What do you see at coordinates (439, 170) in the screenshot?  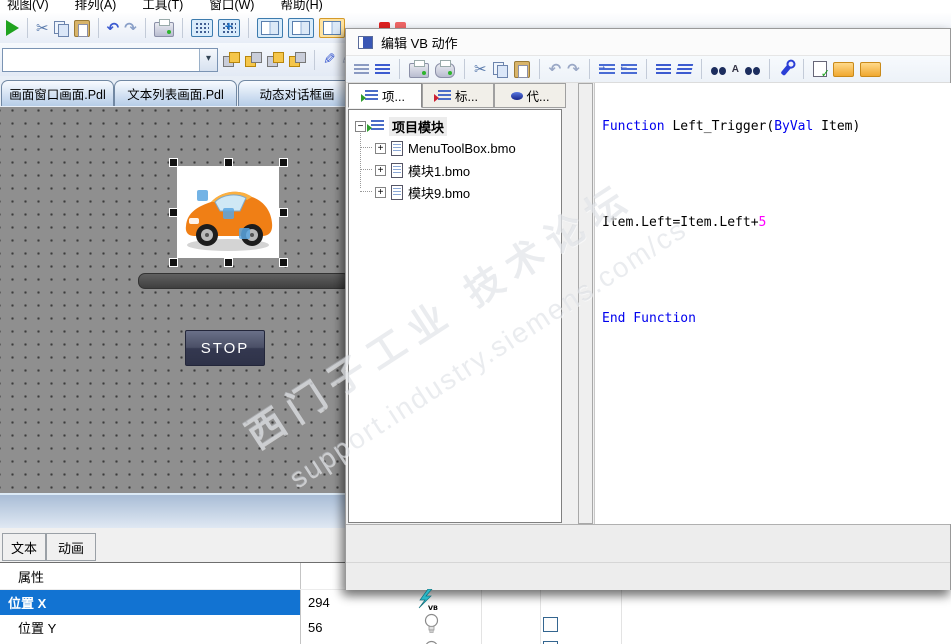 I see `tree-item-label: 模块1.bmo` at bounding box center [439, 170].